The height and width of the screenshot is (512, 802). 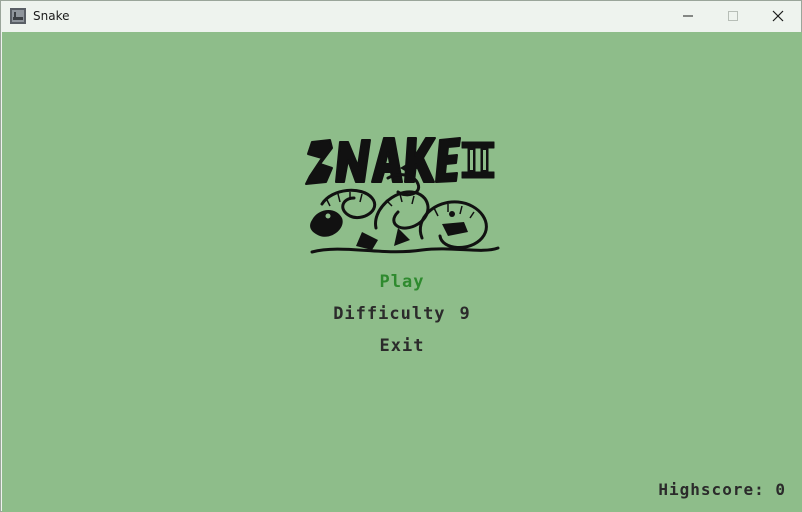 I want to click on maximize-icon, so click(x=733, y=16).